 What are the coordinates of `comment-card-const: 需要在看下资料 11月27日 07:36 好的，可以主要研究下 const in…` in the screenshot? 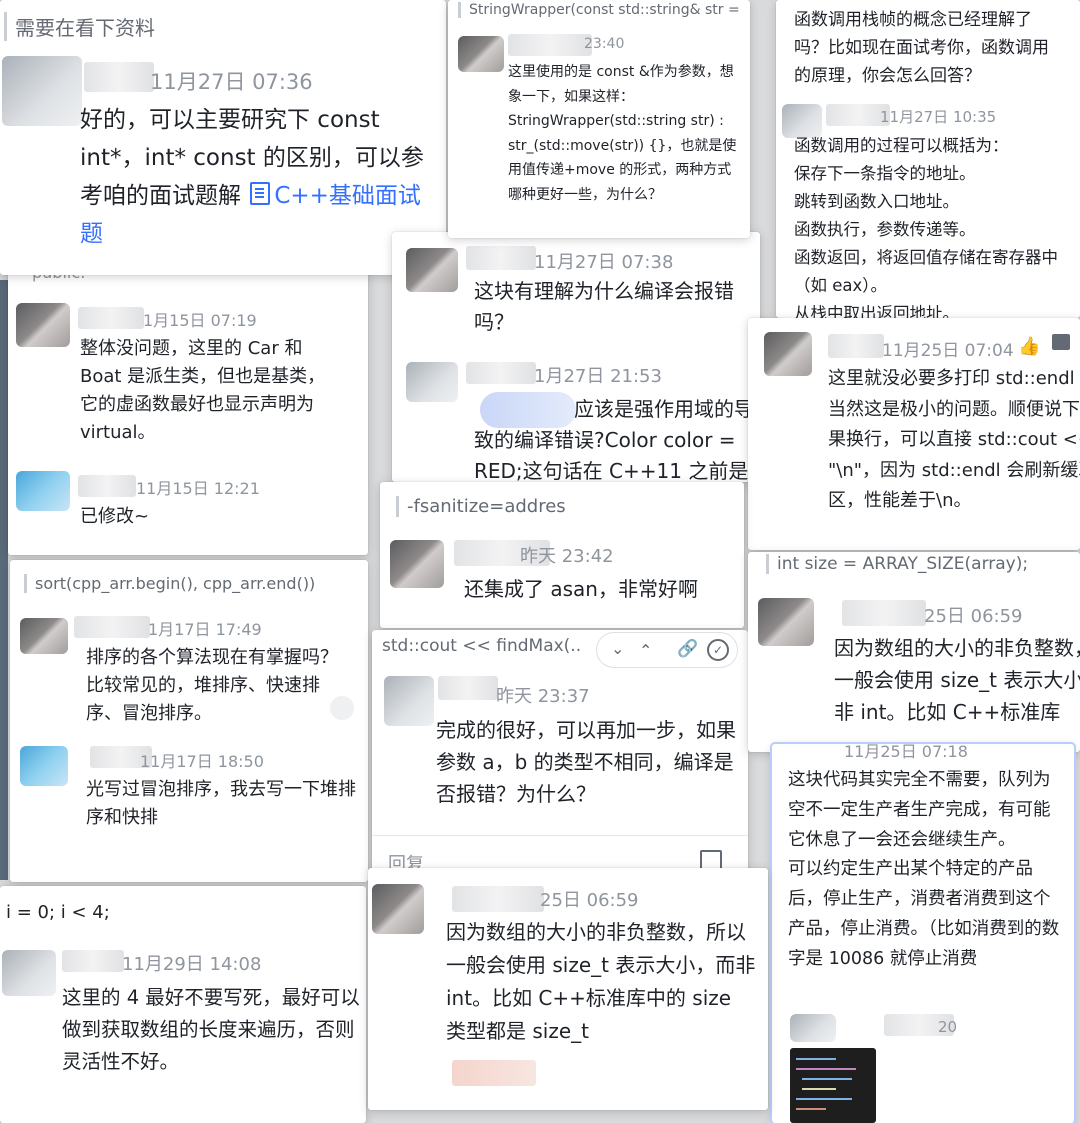 It's located at (223, 137).